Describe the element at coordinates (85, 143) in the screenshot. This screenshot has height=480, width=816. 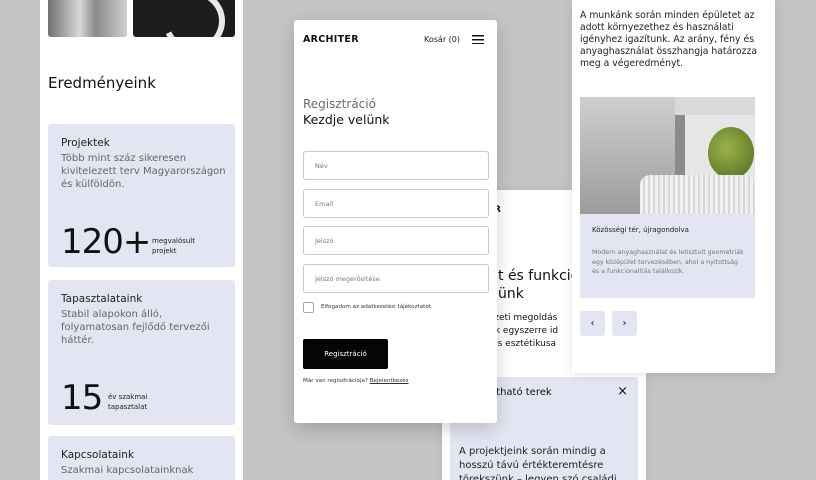
I see `card-title: Projektek` at that location.